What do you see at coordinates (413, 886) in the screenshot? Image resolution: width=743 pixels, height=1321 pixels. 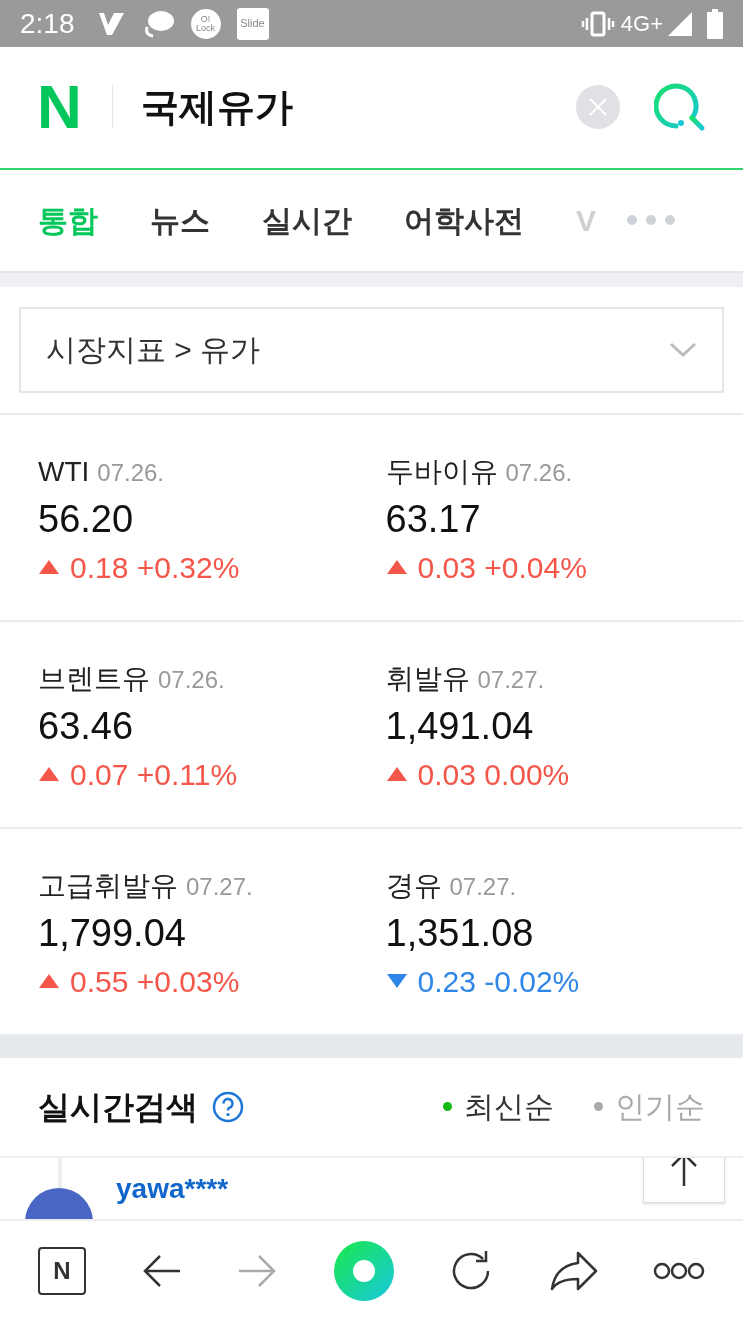 I see `oil-name: 경유` at bounding box center [413, 886].